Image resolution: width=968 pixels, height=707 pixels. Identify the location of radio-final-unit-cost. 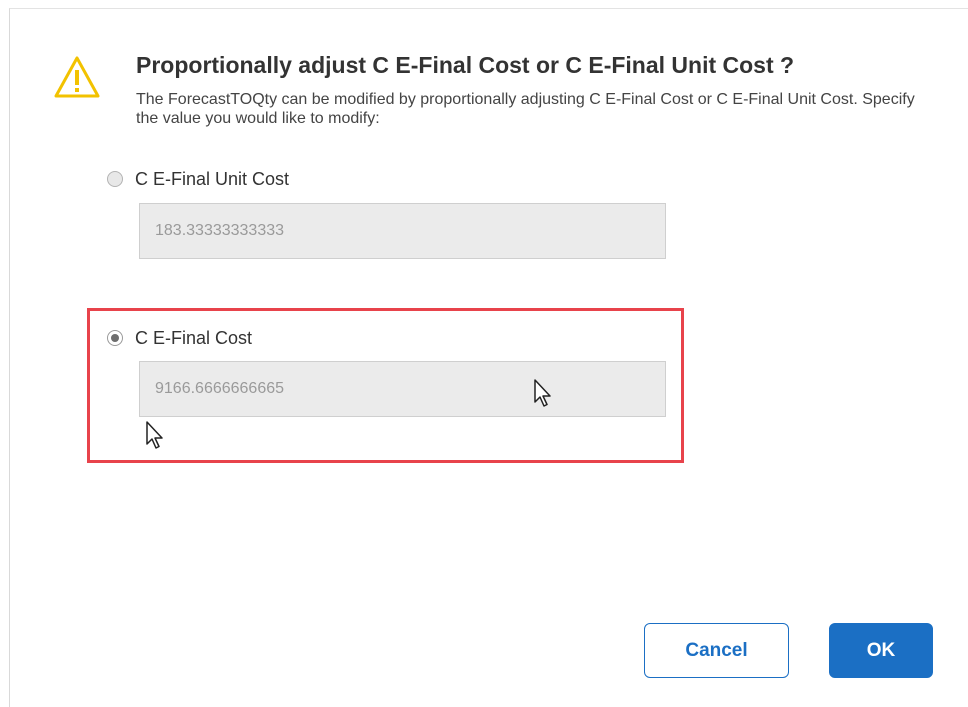
(115, 179).